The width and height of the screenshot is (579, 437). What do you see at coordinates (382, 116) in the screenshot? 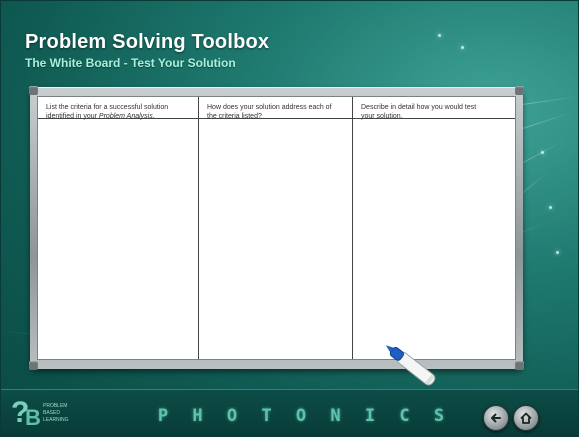
I see `column-header-line: your solution.` at bounding box center [382, 116].